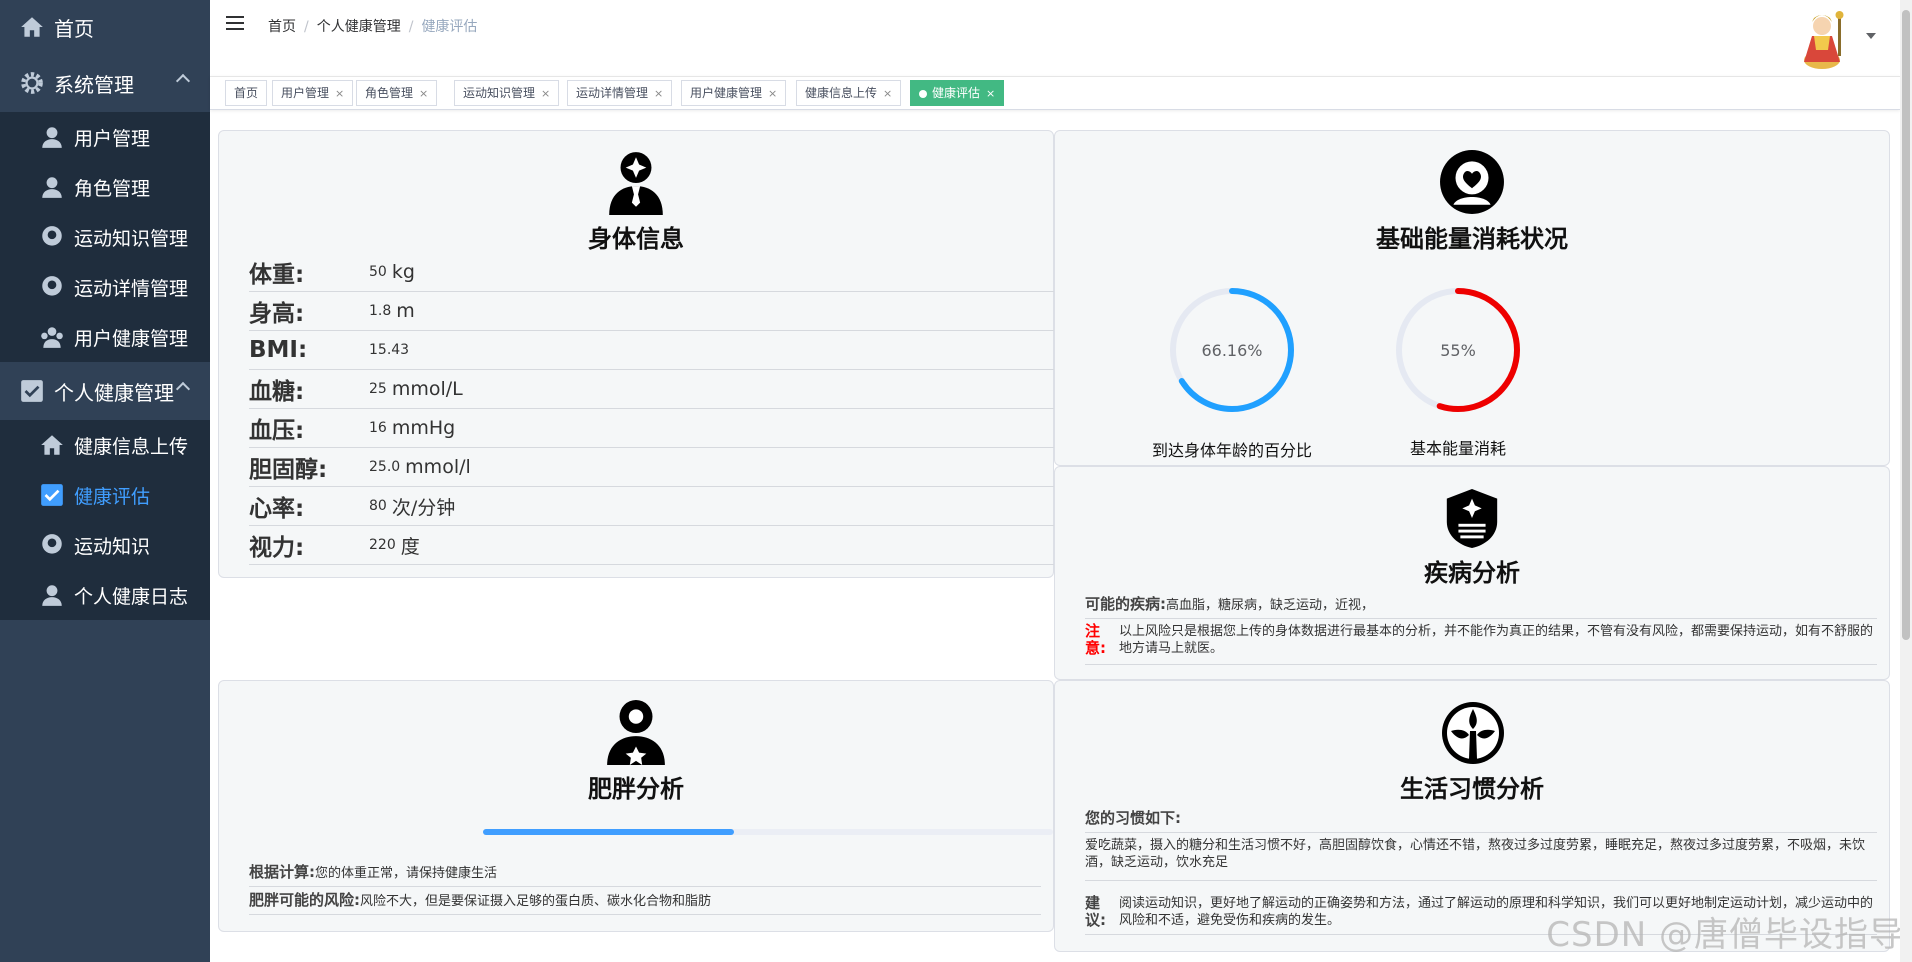  What do you see at coordinates (1055, 38) in the screenshot?
I see `navbar: 首页 / 个人健康管理 / 健康评估` at bounding box center [1055, 38].